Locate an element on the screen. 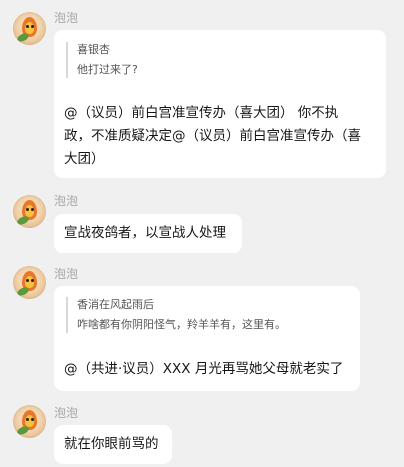 The height and width of the screenshot is (467, 404). message-text-line: 大团） is located at coordinates (84, 159).